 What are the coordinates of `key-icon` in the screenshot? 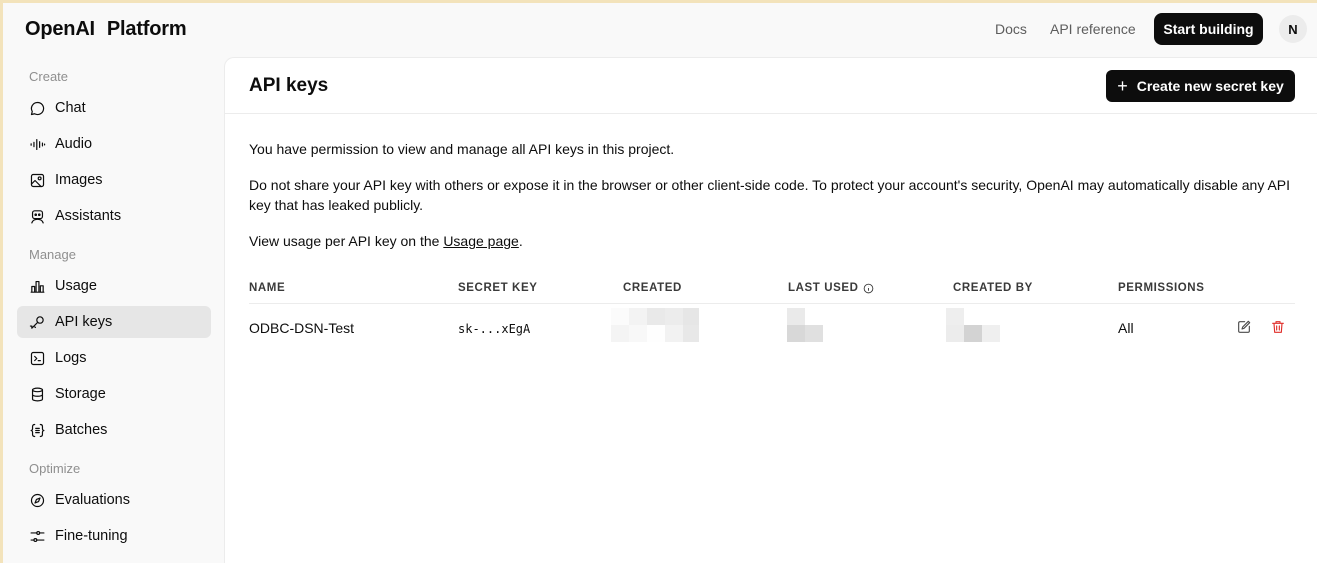 It's located at (37, 322).